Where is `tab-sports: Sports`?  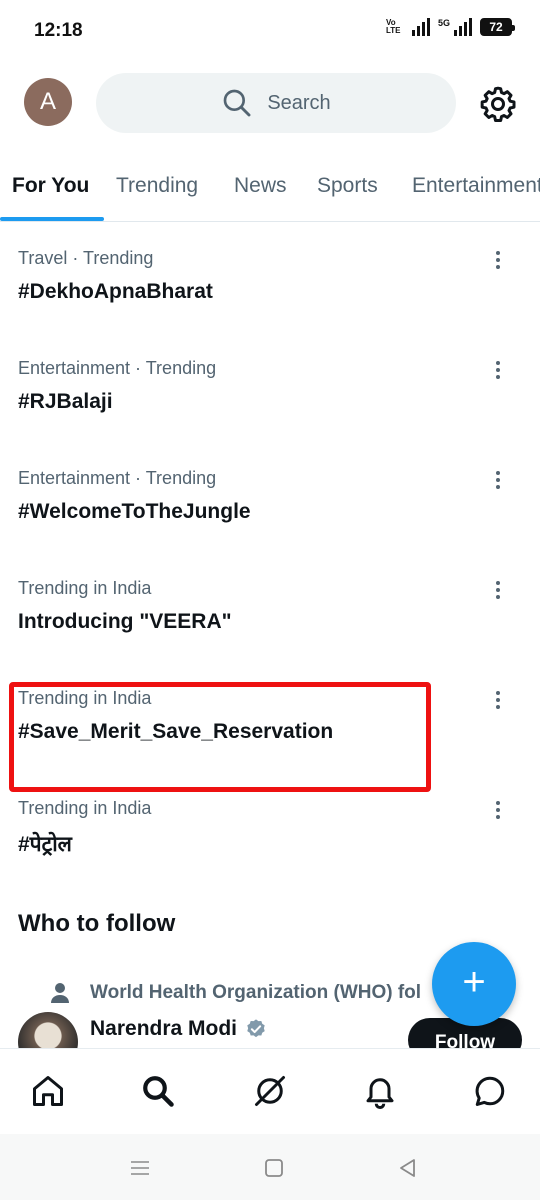
tab-sports: Sports is located at coordinates (347, 186).